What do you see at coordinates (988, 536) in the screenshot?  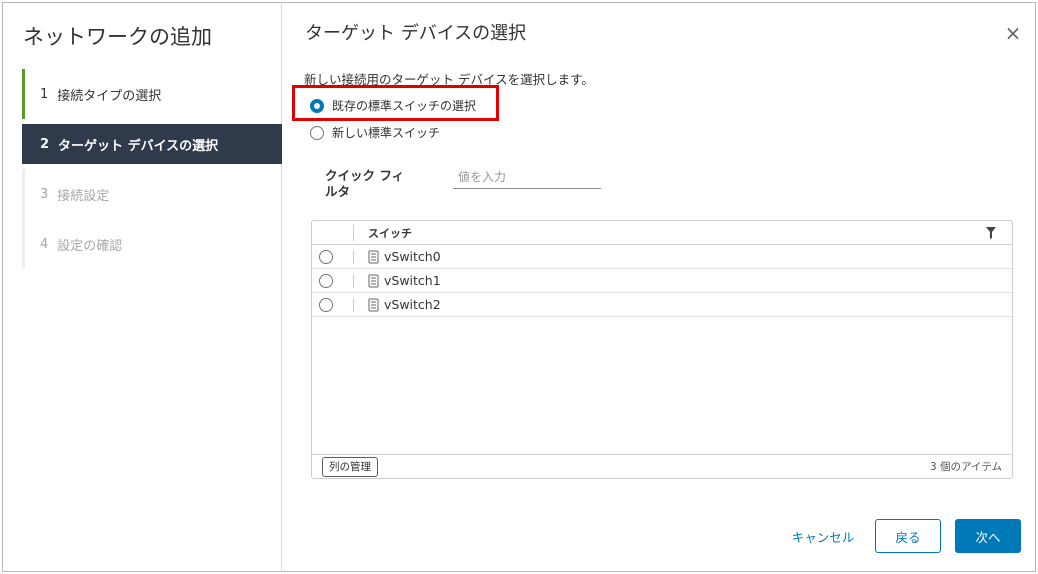 I see `next-button: 次へ` at bounding box center [988, 536].